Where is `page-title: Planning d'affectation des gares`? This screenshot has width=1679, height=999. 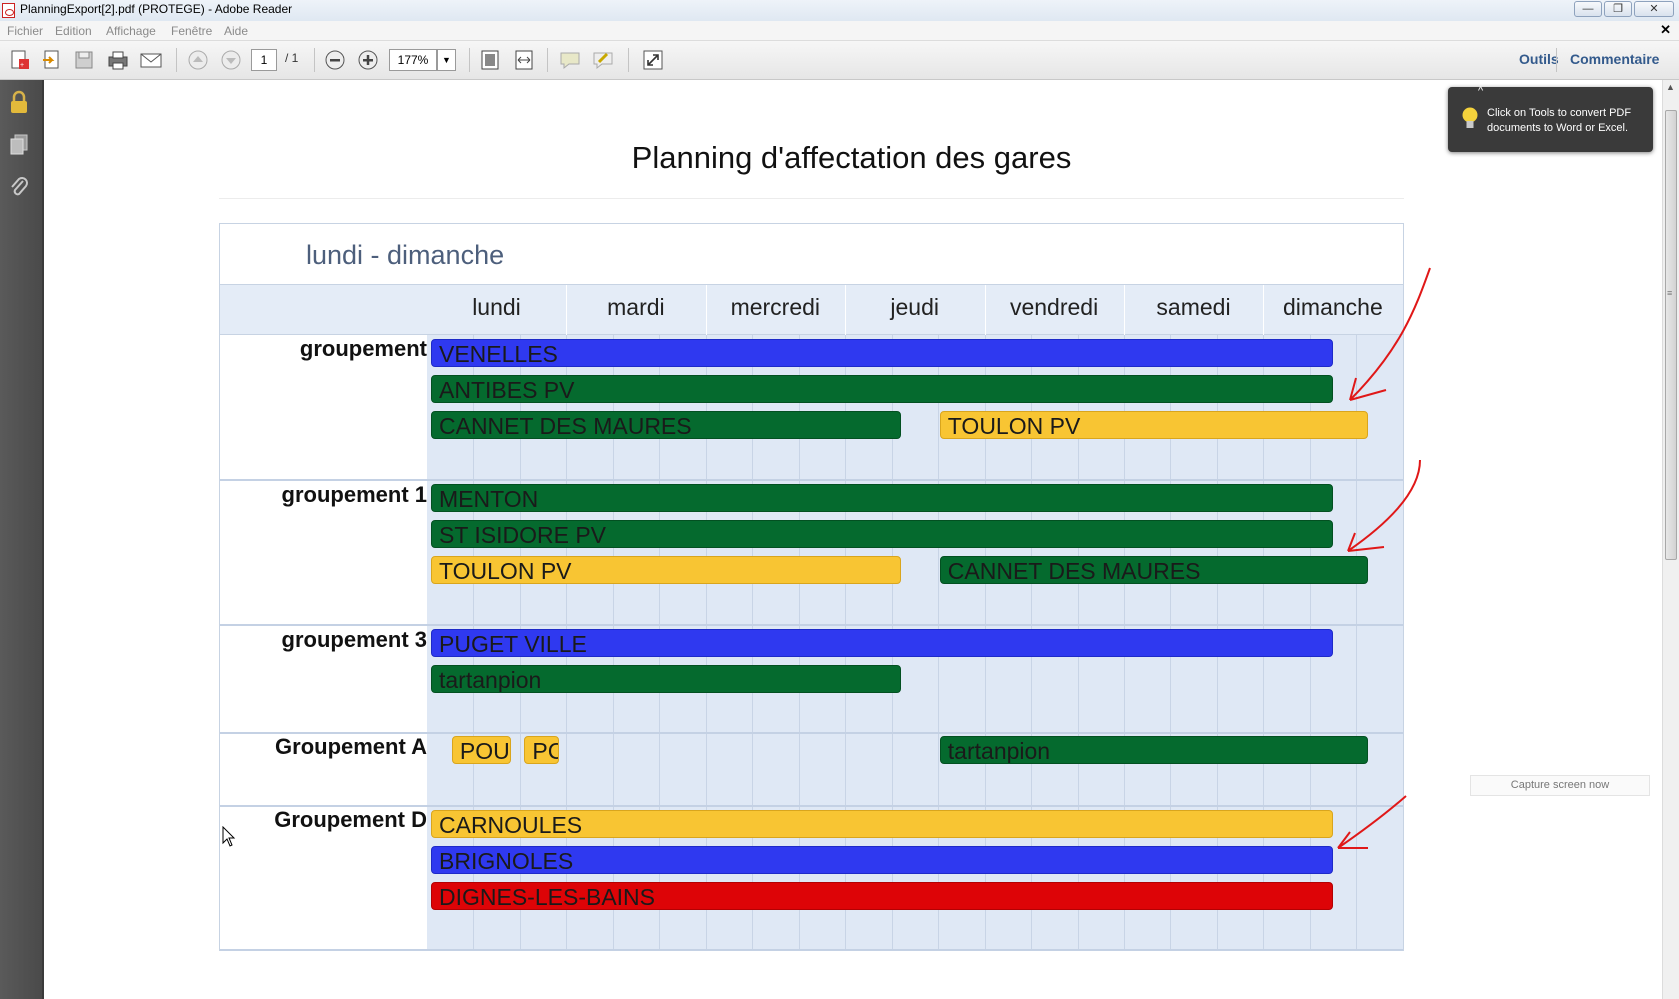
page-title: Planning d'affectation des gares is located at coordinates (851, 157).